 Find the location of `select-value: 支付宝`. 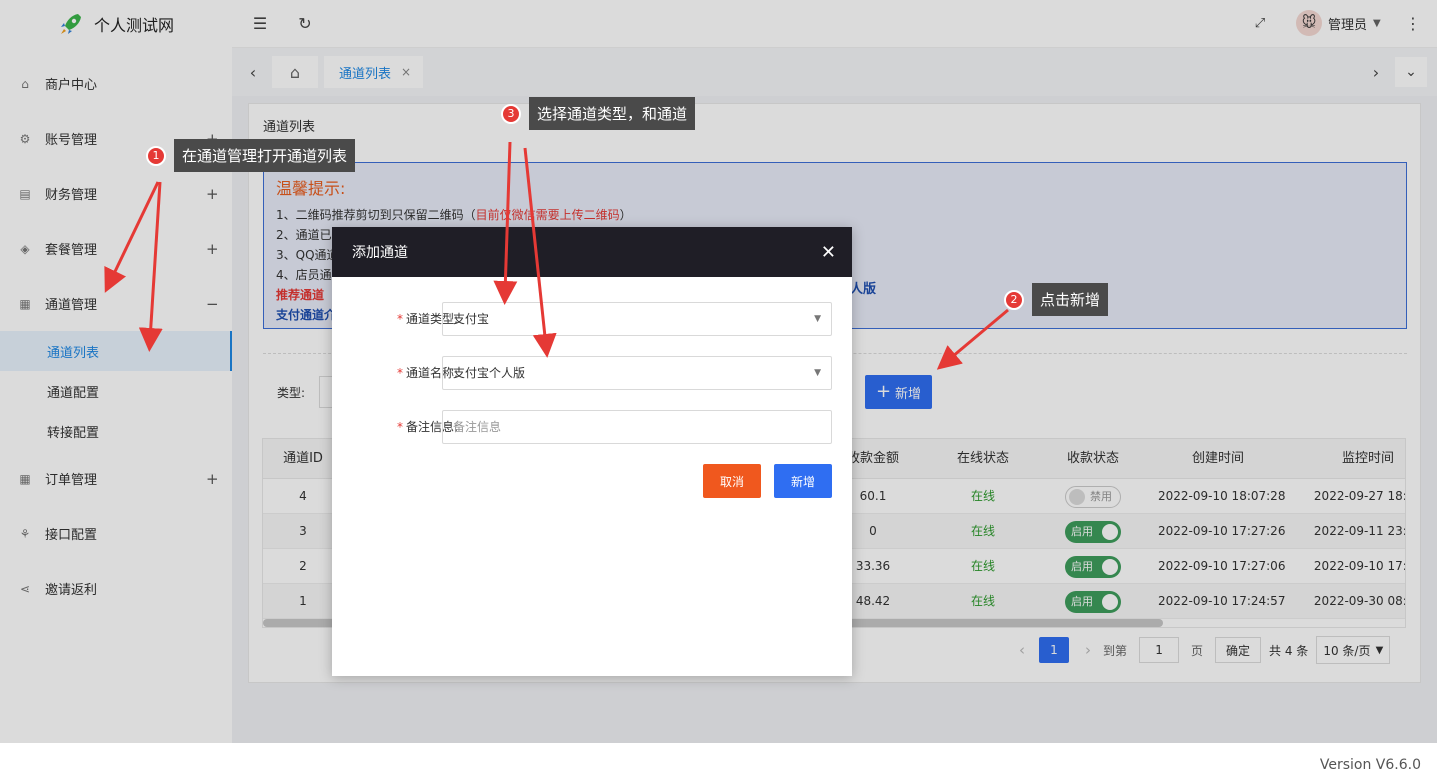

select-value: 支付宝 is located at coordinates (471, 319).